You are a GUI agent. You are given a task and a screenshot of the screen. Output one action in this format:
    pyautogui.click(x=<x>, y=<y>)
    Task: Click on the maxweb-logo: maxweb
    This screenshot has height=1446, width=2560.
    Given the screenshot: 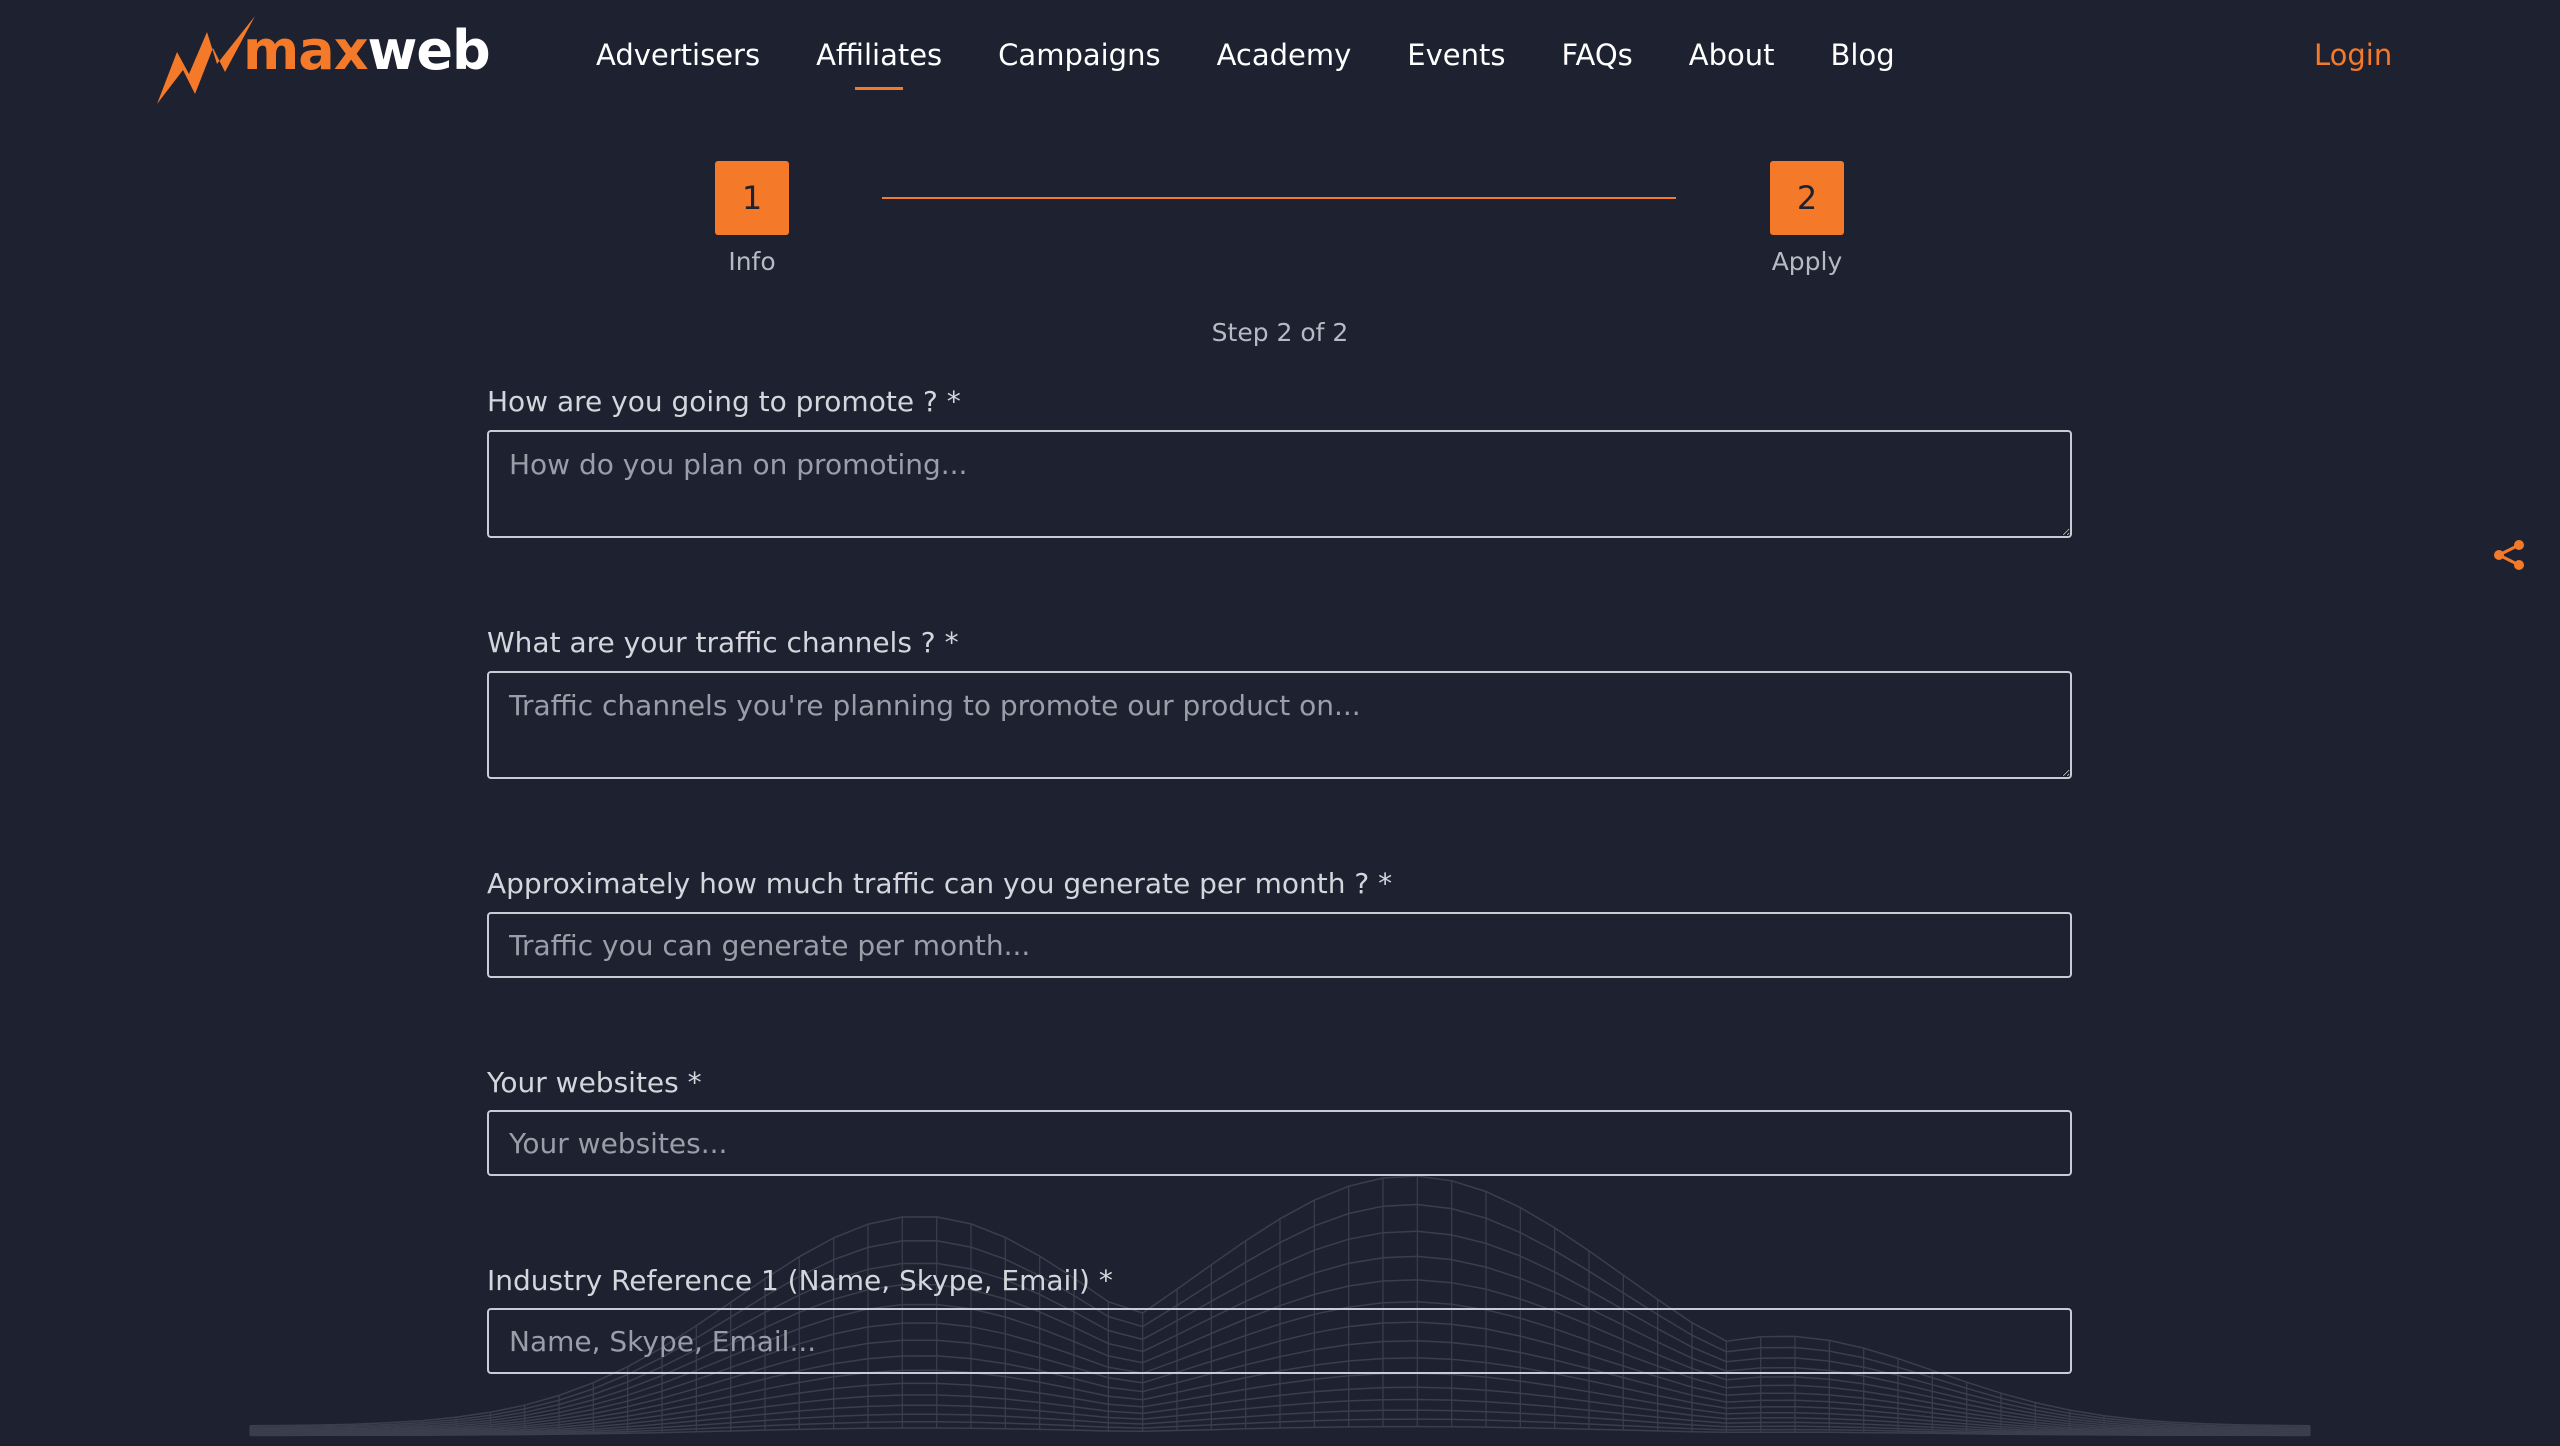 What is the action you would take?
    pyautogui.click(x=323, y=60)
    